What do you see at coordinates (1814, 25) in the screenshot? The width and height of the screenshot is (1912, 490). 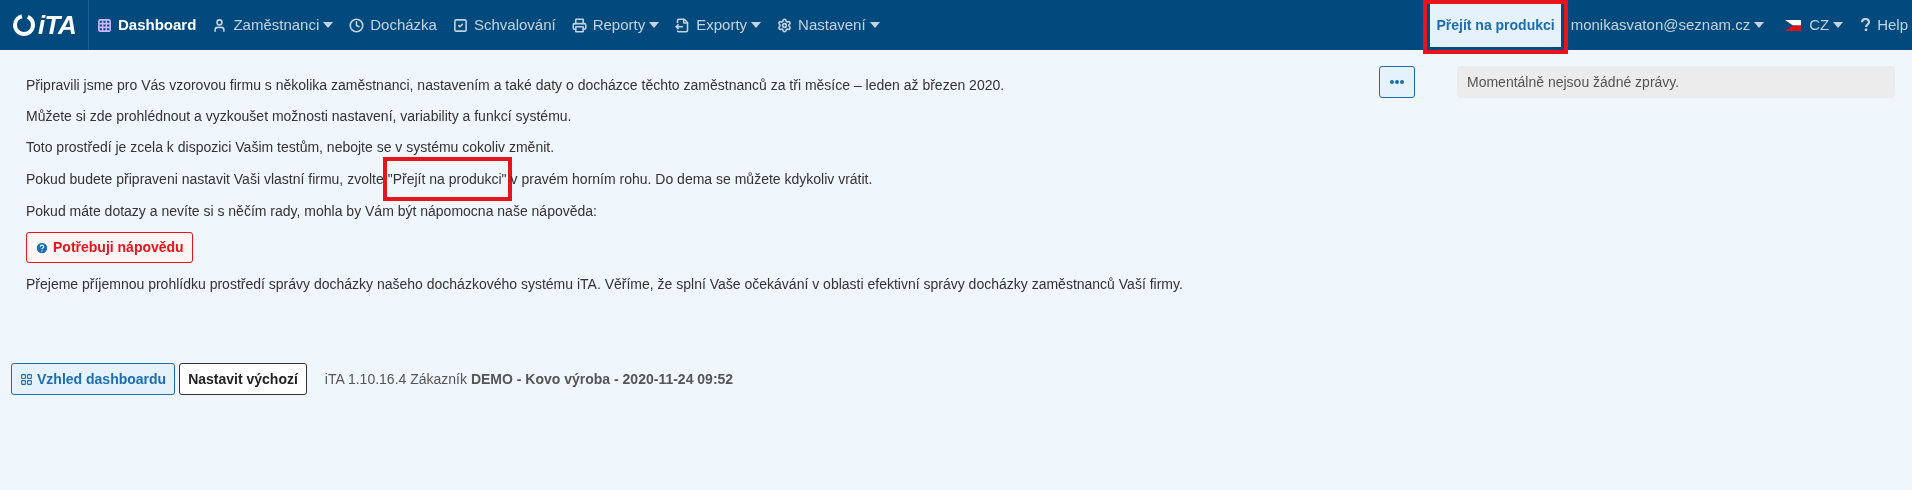 I see `language-menu: CZ` at bounding box center [1814, 25].